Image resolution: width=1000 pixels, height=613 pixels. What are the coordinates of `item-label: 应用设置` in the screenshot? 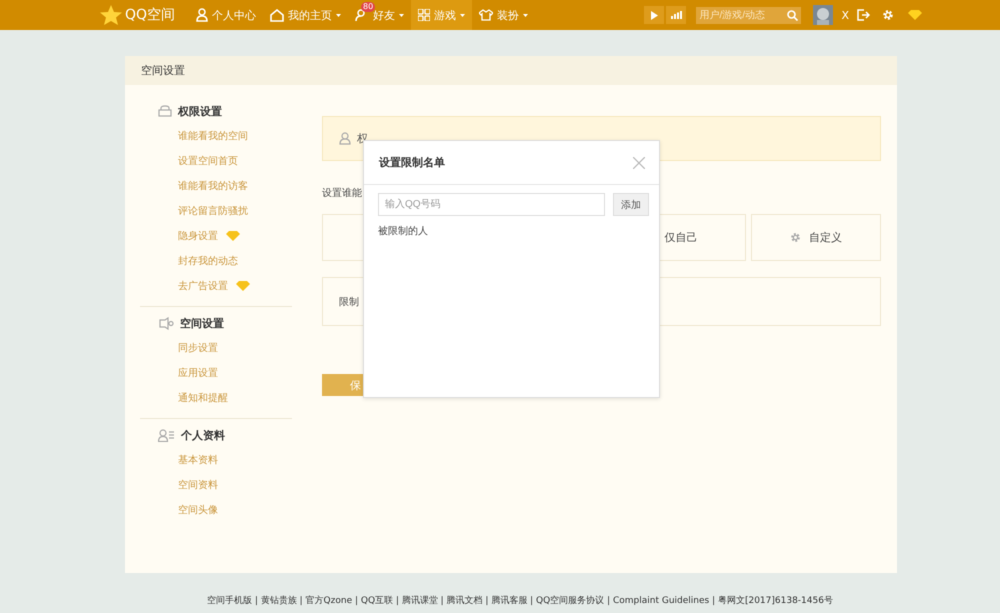 It's located at (198, 373).